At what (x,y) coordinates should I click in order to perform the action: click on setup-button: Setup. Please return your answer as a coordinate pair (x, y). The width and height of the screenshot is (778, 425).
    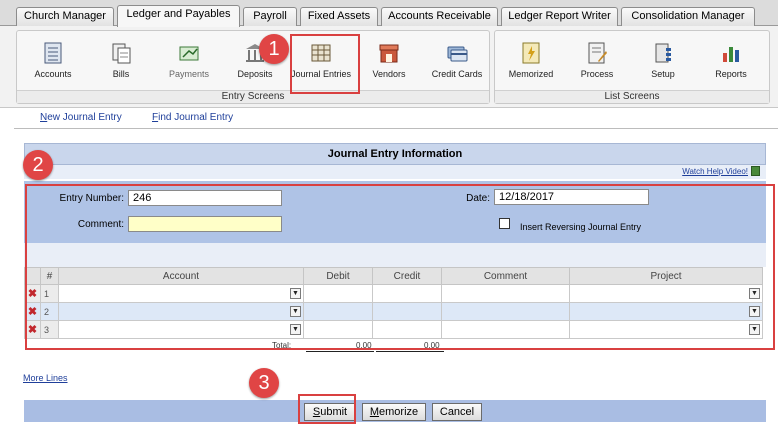
    Looking at the image, I should click on (663, 61).